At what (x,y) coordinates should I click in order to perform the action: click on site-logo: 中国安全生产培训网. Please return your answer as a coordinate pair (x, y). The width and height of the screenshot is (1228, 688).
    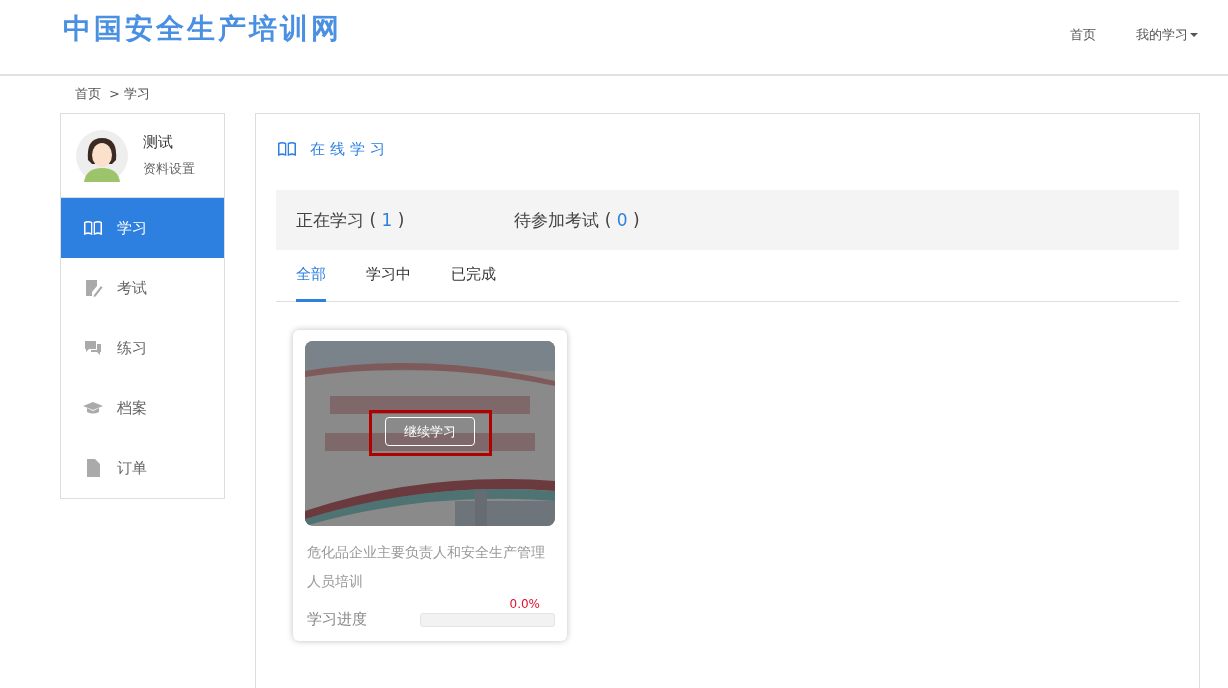
    Looking at the image, I should click on (202, 29).